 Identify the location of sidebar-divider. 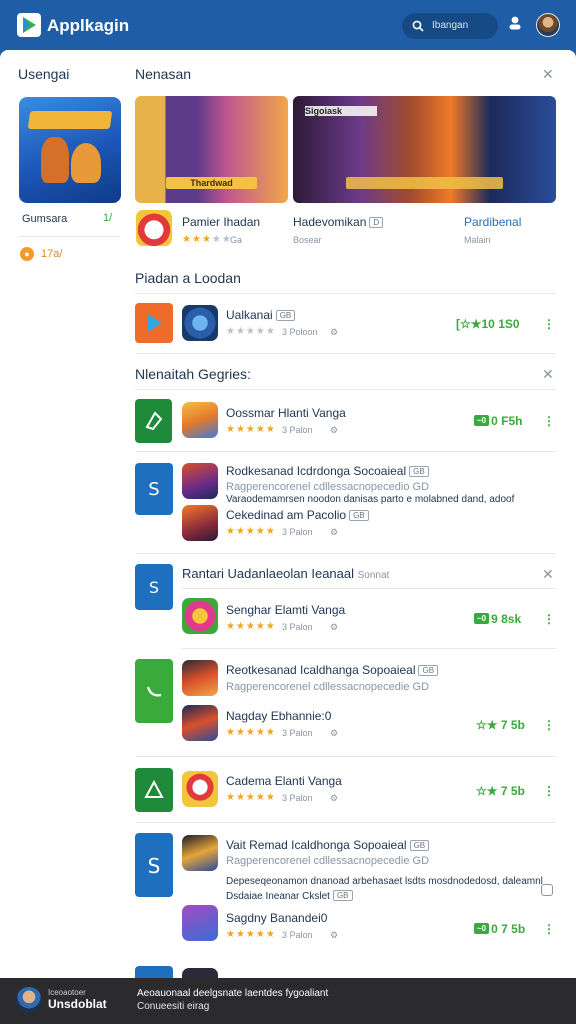
(69, 236).